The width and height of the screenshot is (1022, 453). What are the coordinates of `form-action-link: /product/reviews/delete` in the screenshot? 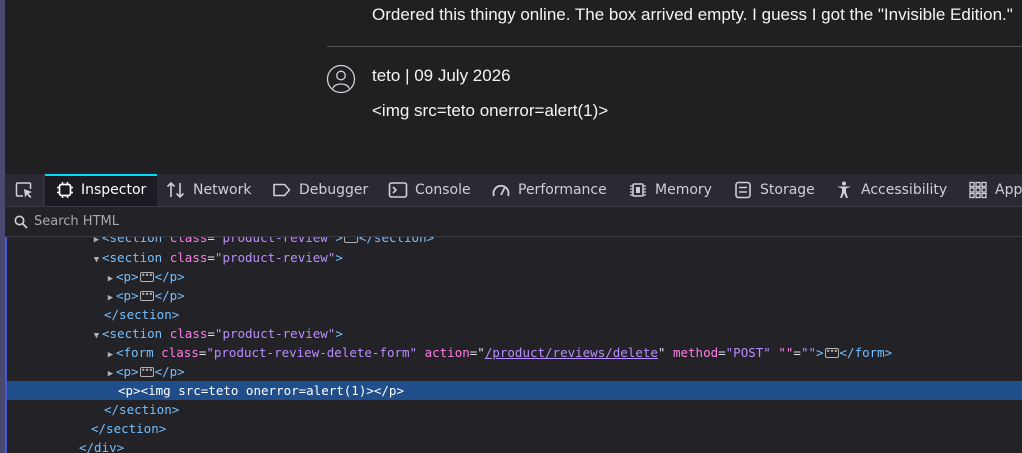 It's located at (571, 352).